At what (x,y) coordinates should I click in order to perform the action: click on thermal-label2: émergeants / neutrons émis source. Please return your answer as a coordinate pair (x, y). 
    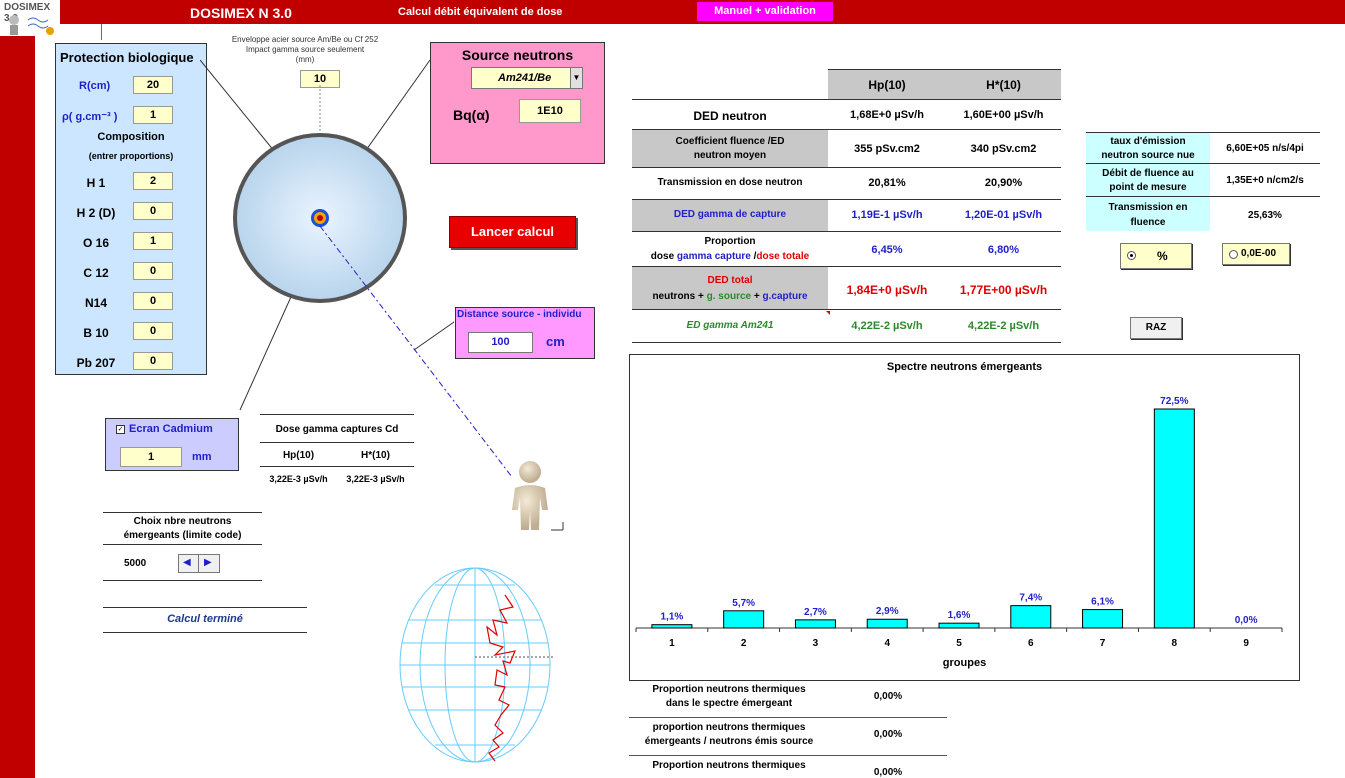
    Looking at the image, I should click on (729, 741).